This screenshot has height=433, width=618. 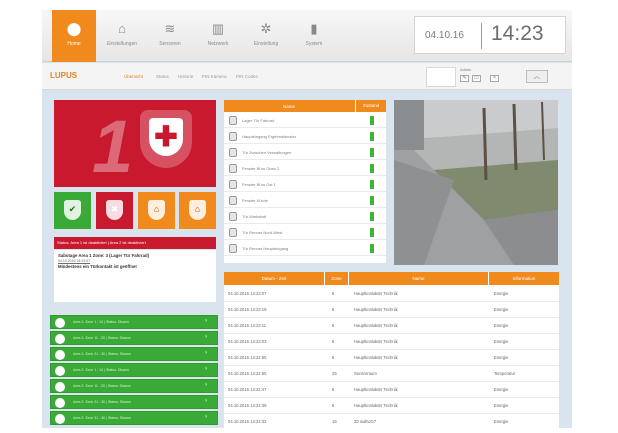 I want to click on subnav-status: Status, so click(x=162, y=76).